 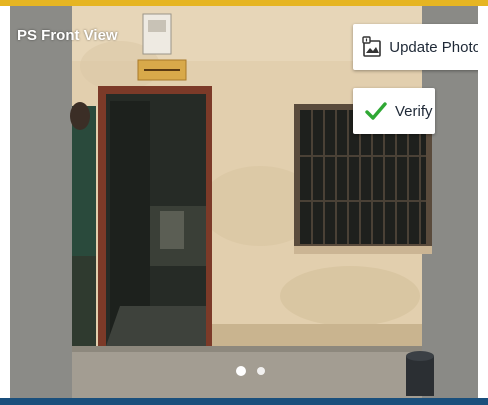 What do you see at coordinates (250, 371) in the screenshot?
I see `carousel-indicator` at bounding box center [250, 371].